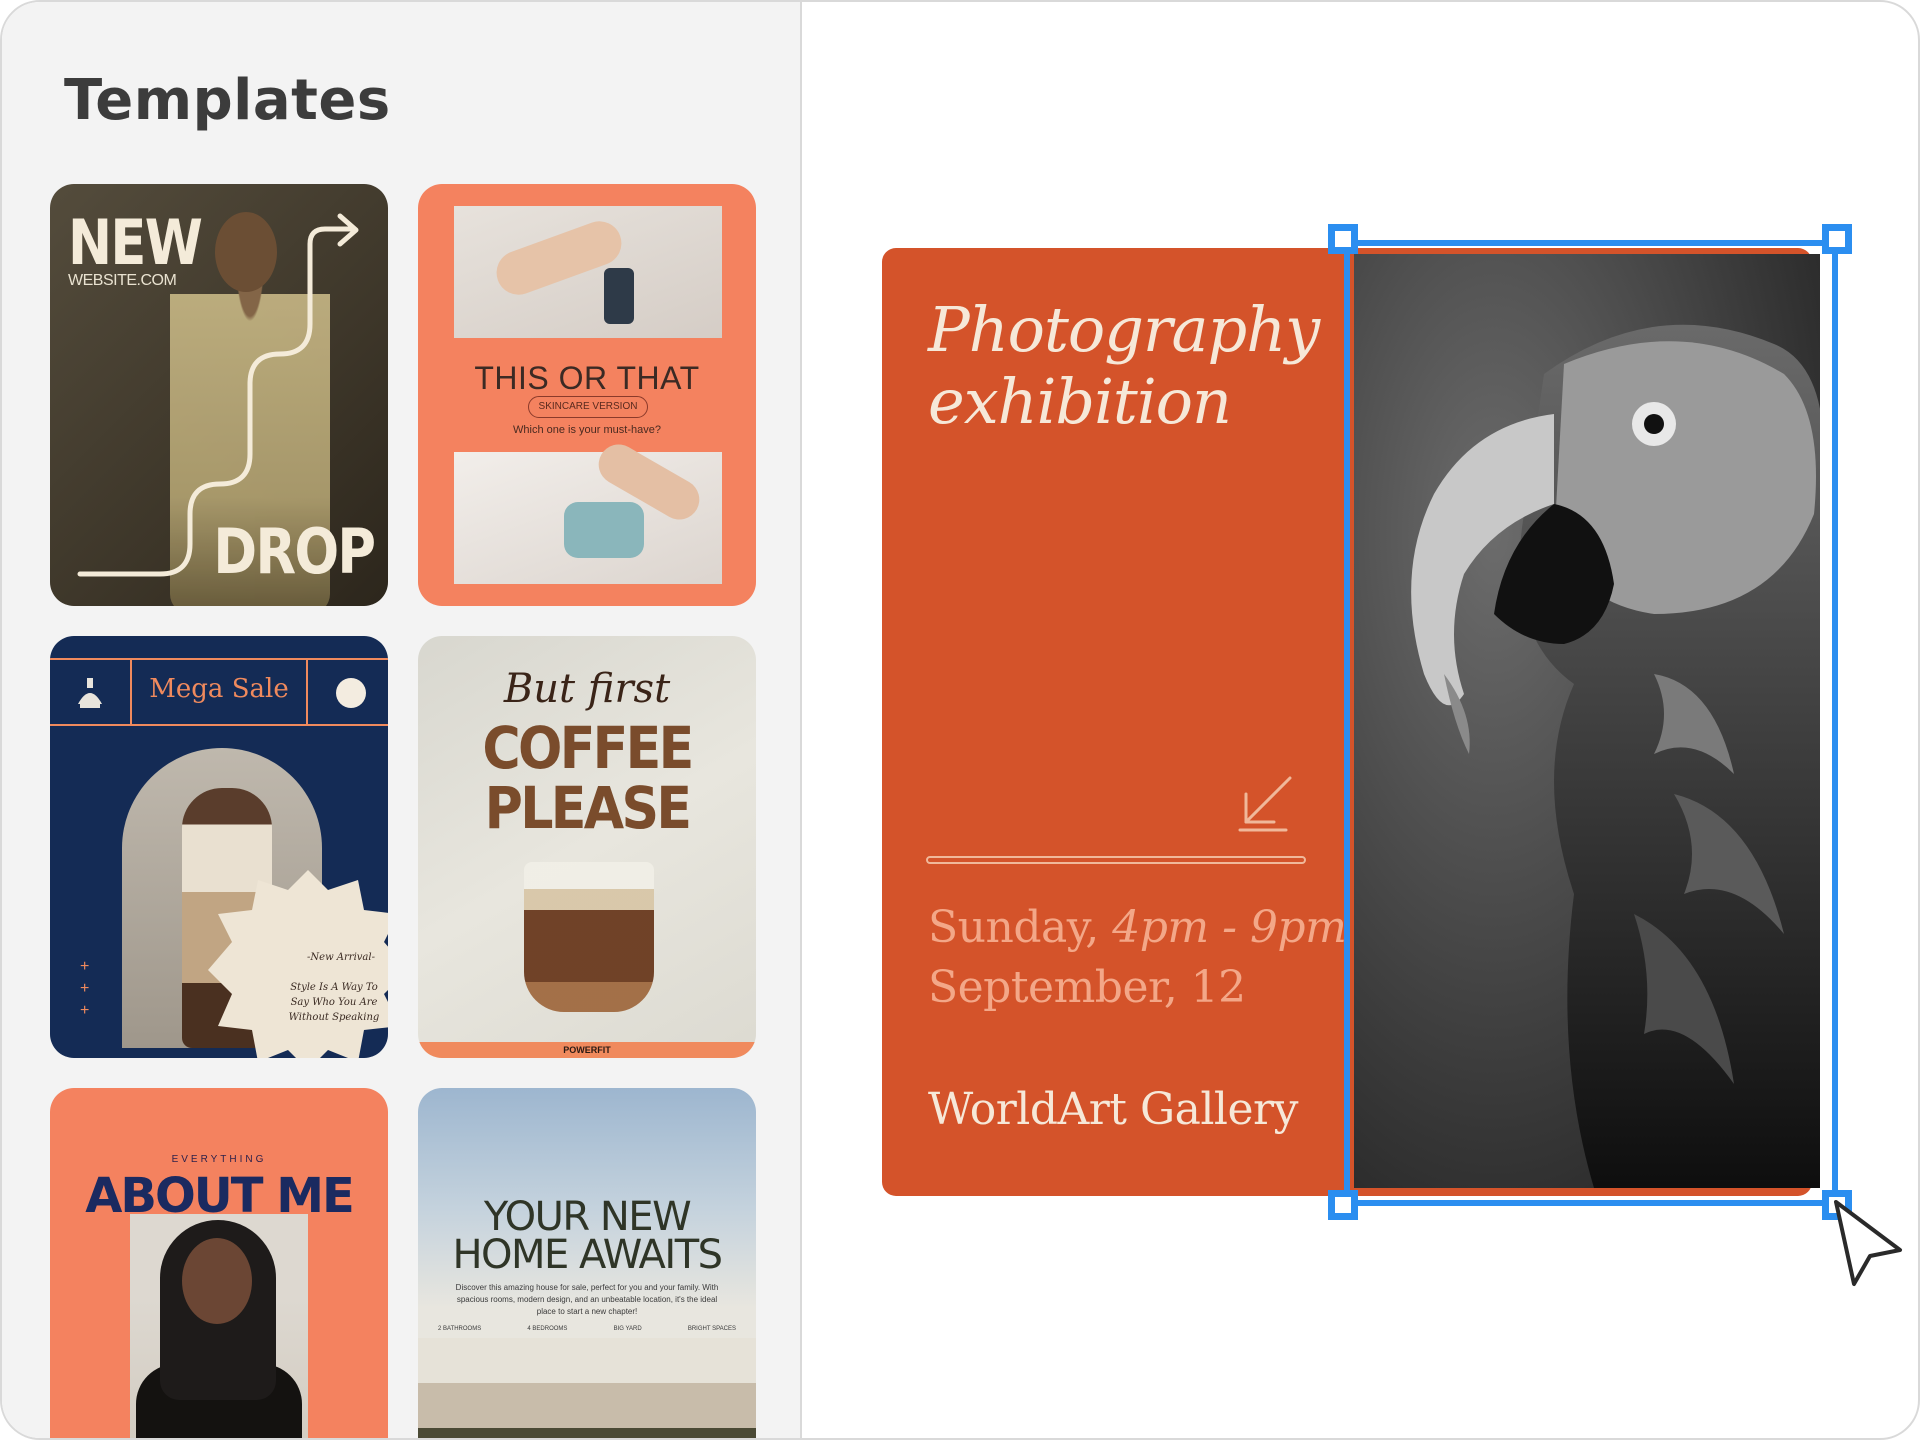  I want to click on template-title: Mega Sale, so click(219, 689).